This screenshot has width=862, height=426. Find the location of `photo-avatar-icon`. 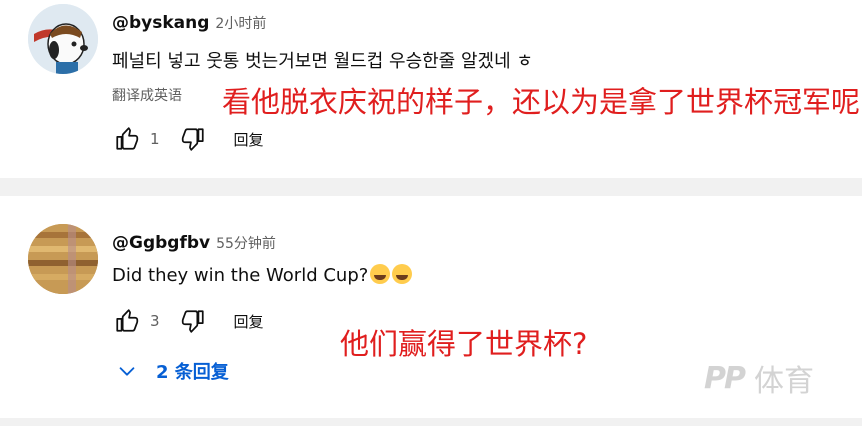

photo-avatar-icon is located at coordinates (63, 259).